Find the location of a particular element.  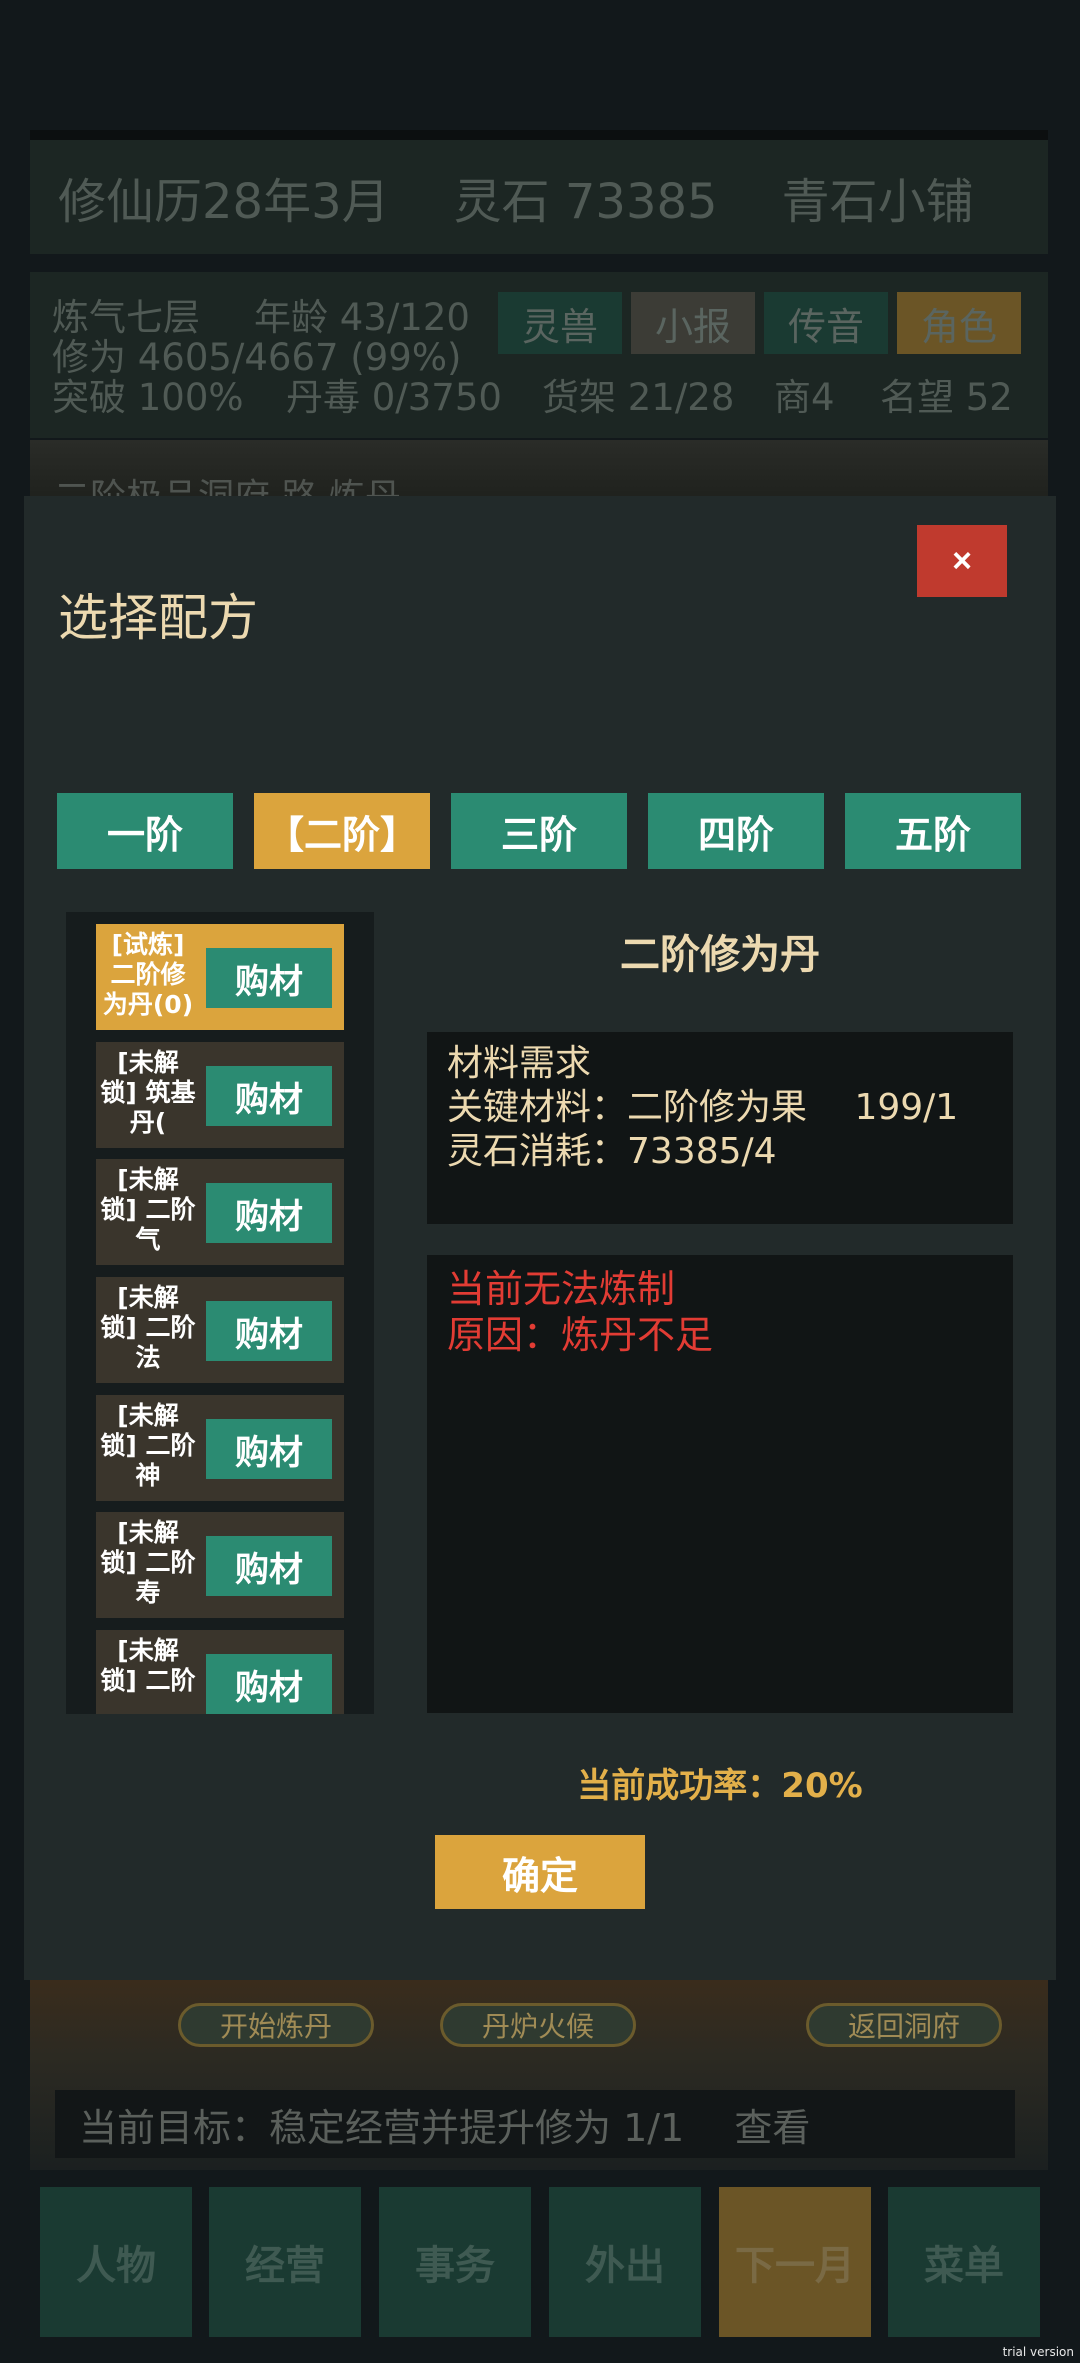

recipe-detail-title: 二阶修为丹 is located at coordinates (720, 955).